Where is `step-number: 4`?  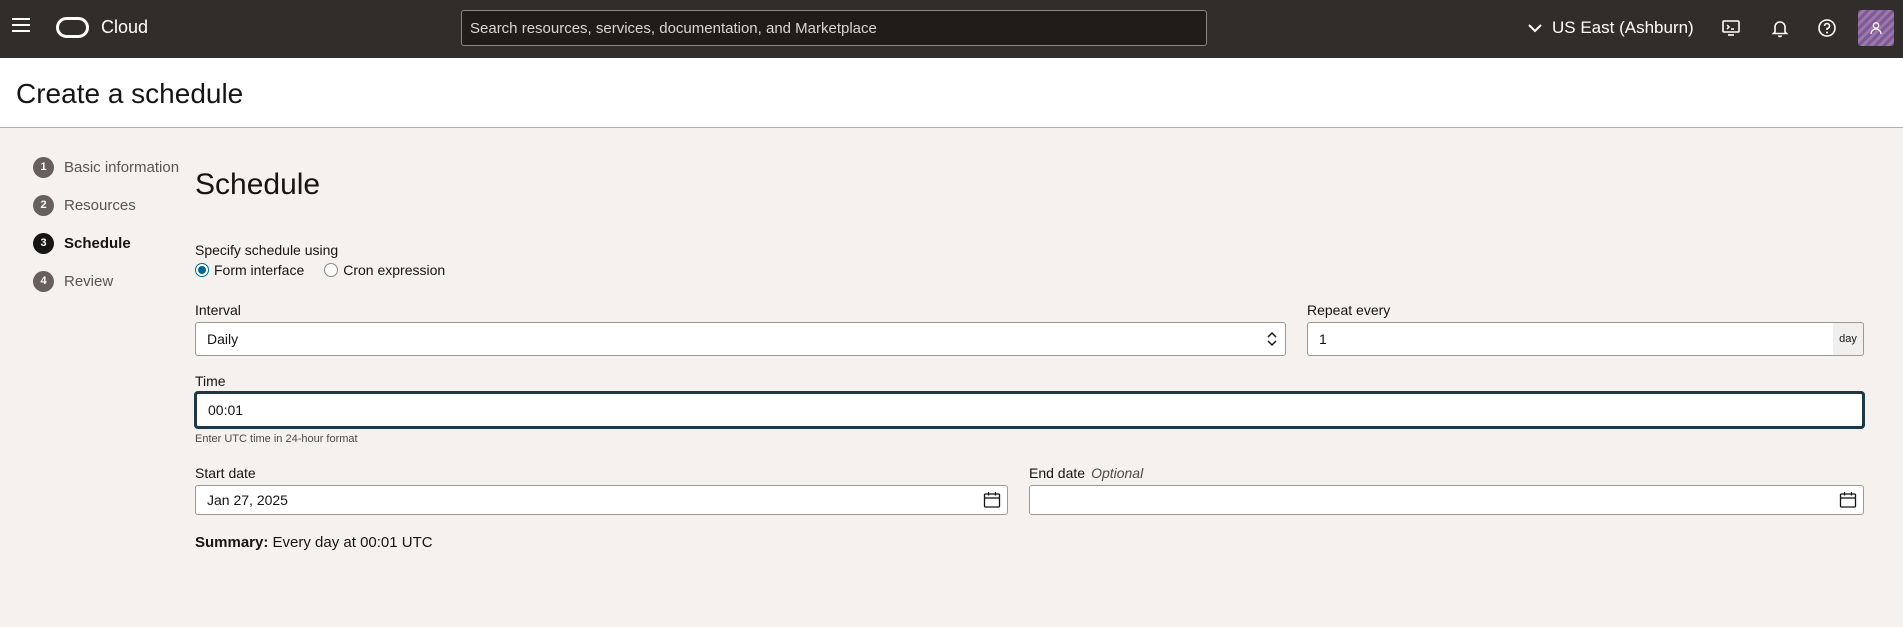
step-number: 4 is located at coordinates (43, 281).